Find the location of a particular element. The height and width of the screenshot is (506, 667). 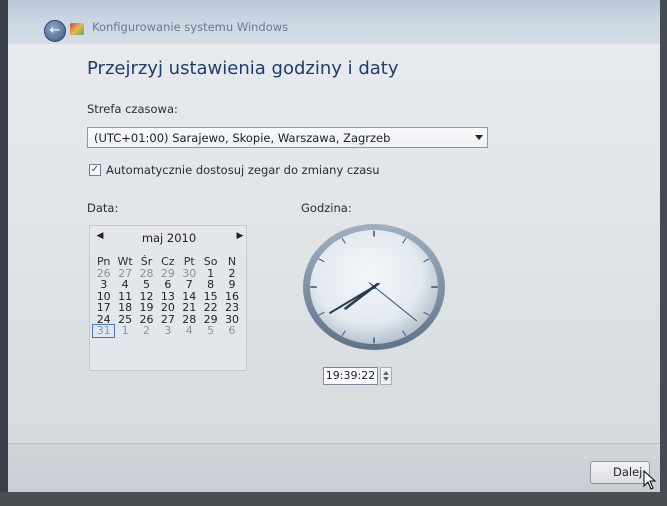

timezone-label: Strefa czasowa: is located at coordinates (132, 109).